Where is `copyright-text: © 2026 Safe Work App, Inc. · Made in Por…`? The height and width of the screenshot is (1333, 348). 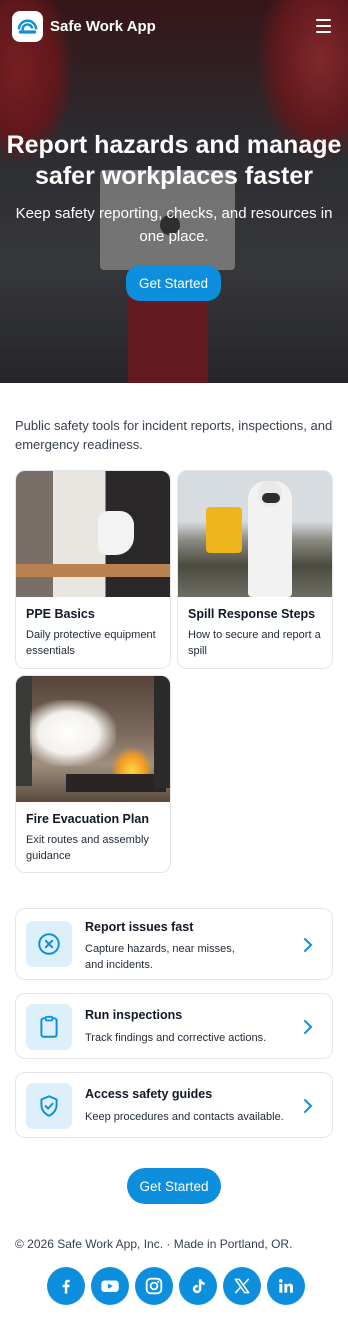
copyright-text: © 2026 Safe Work App, Inc. · Made in Por… is located at coordinates (154, 1244).